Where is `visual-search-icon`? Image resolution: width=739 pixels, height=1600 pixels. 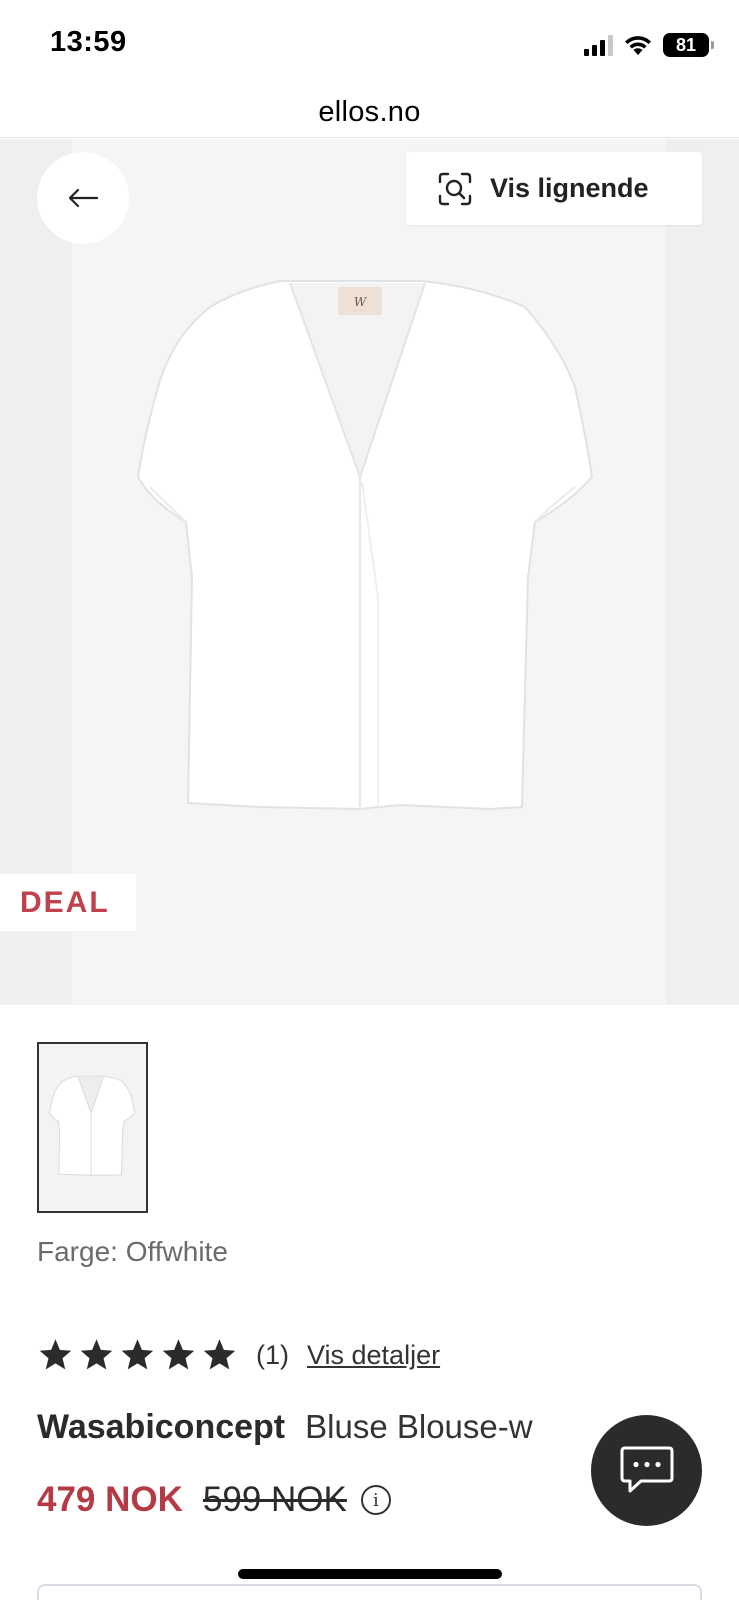 visual-search-icon is located at coordinates (455, 189).